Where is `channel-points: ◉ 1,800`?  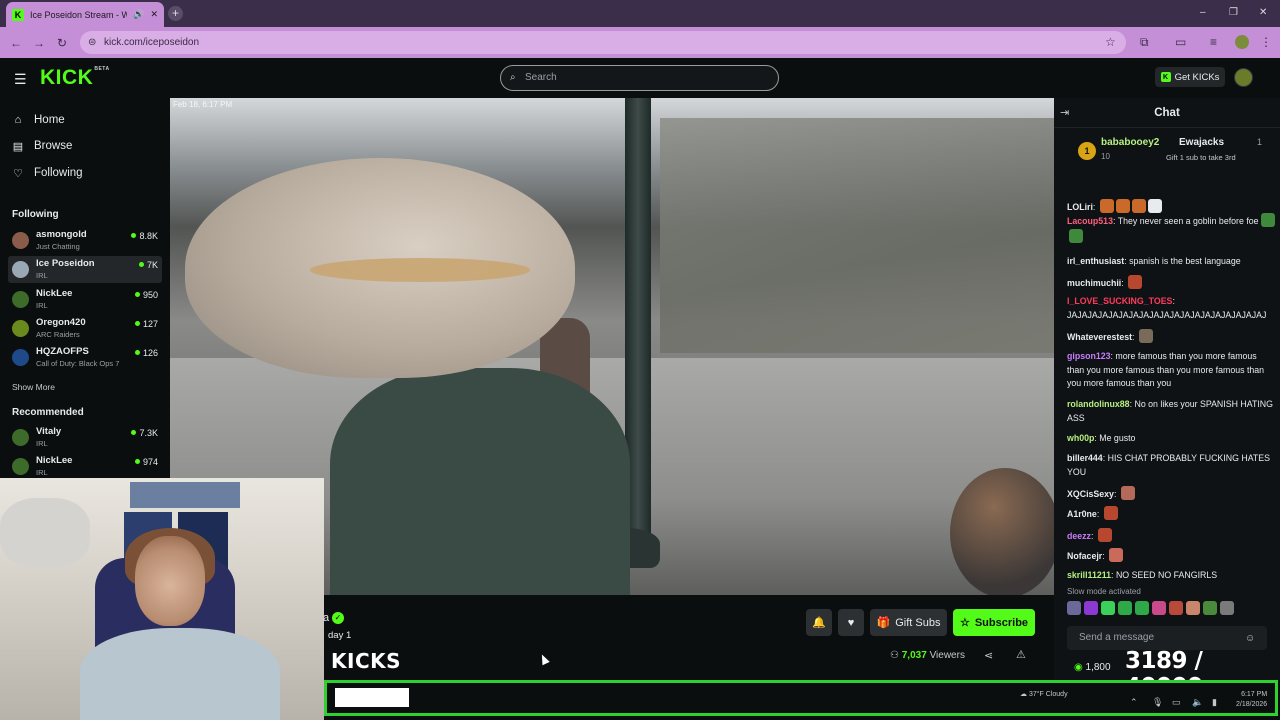 channel-points: ◉ 1,800 is located at coordinates (1092, 667).